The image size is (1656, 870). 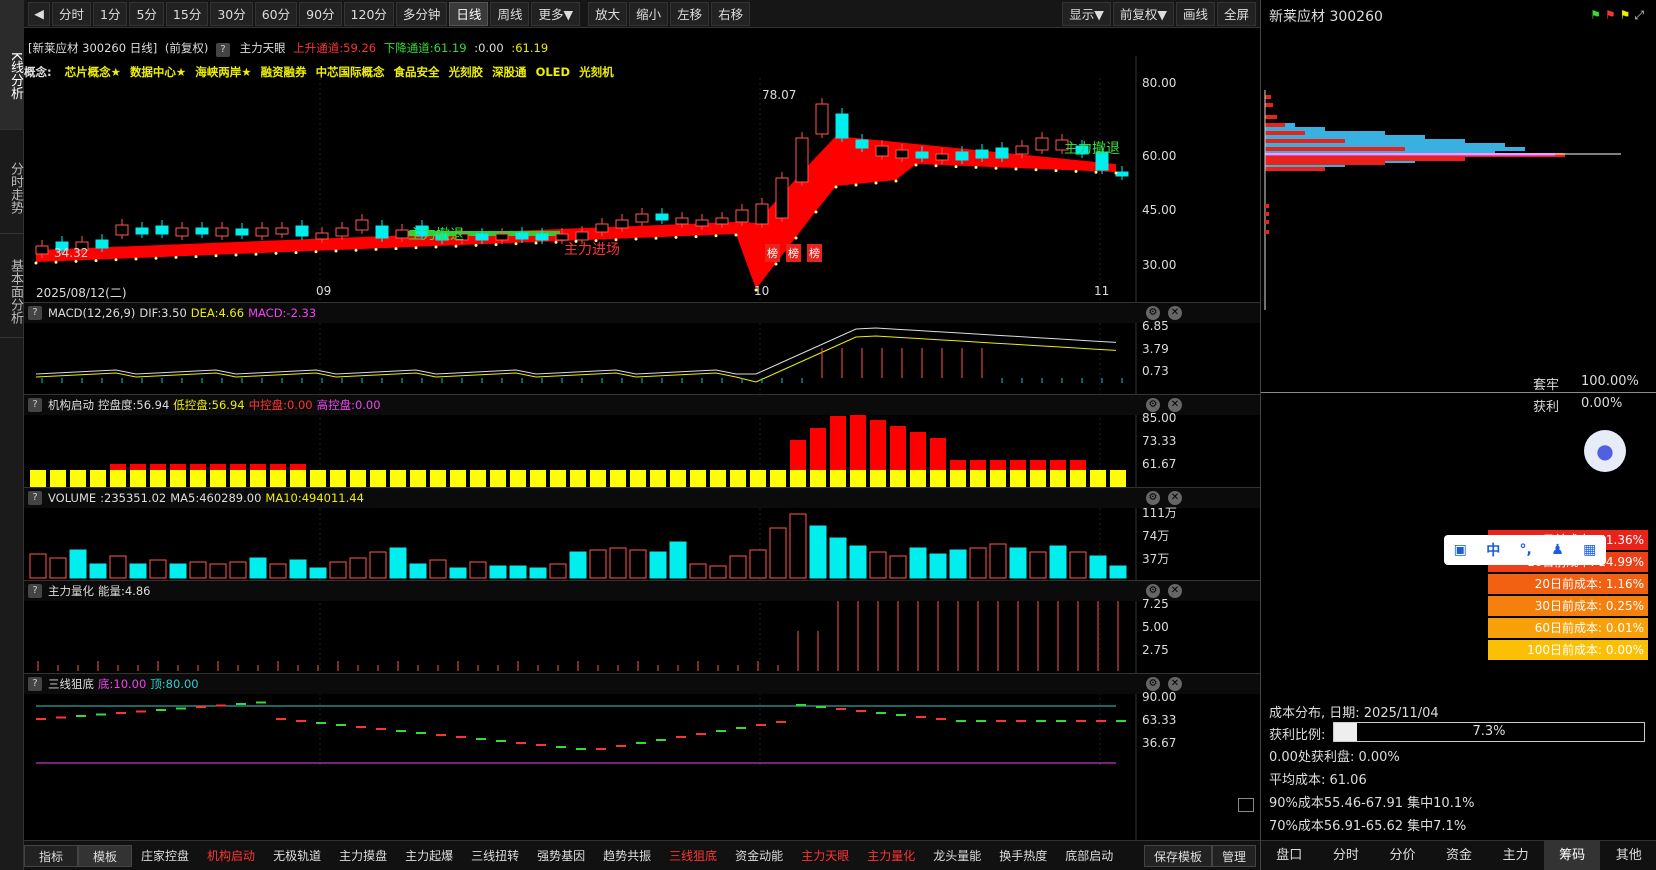 What do you see at coordinates (1368, 826) in the screenshot?
I see `cost-70: 70%成本56.91-65.62 集中7.1%` at bounding box center [1368, 826].